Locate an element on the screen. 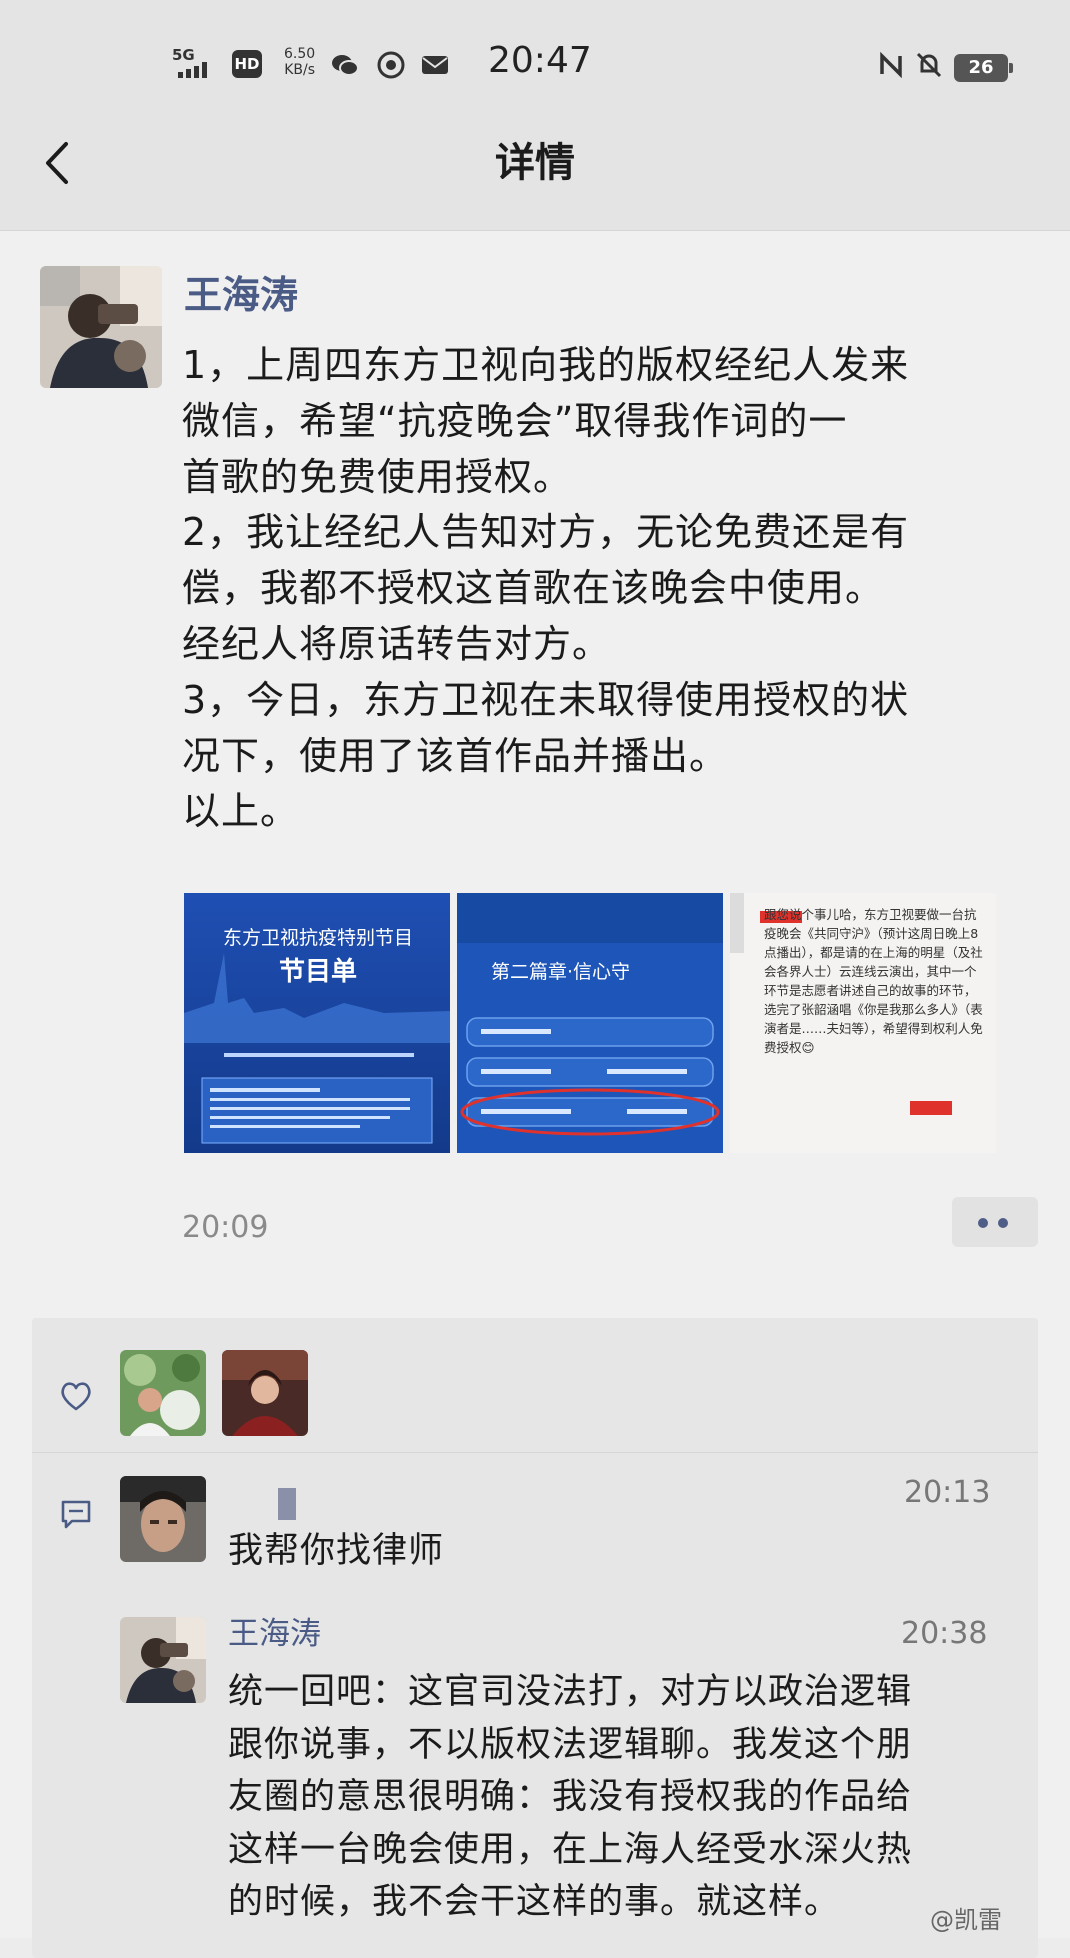 The width and height of the screenshot is (1070, 1958). comment-line: 我帮你找律师 is located at coordinates (336, 1551).